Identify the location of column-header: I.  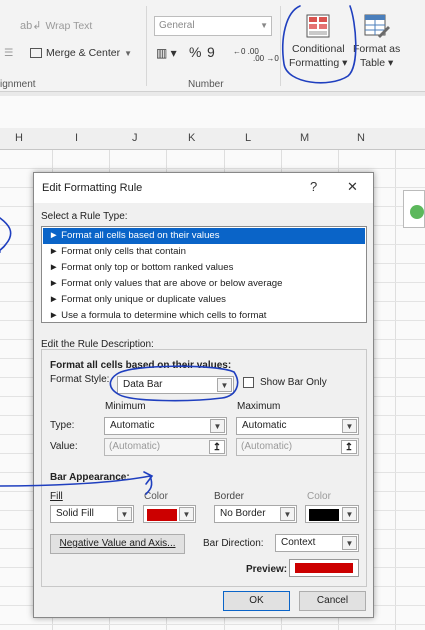
(76, 138).